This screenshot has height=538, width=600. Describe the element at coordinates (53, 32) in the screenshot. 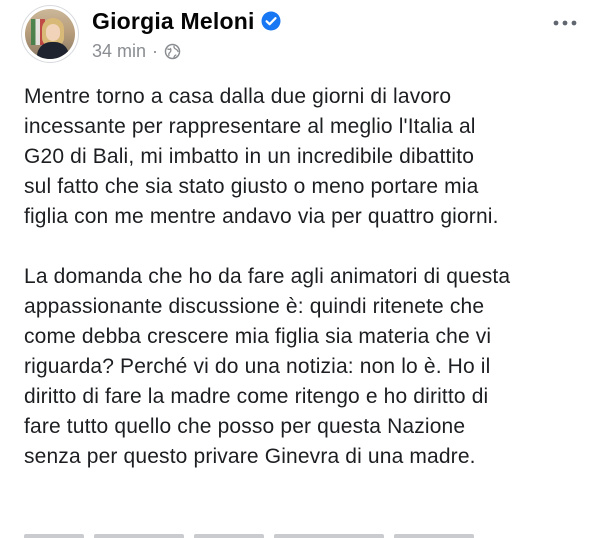

I see `avatar-face-shape` at that location.